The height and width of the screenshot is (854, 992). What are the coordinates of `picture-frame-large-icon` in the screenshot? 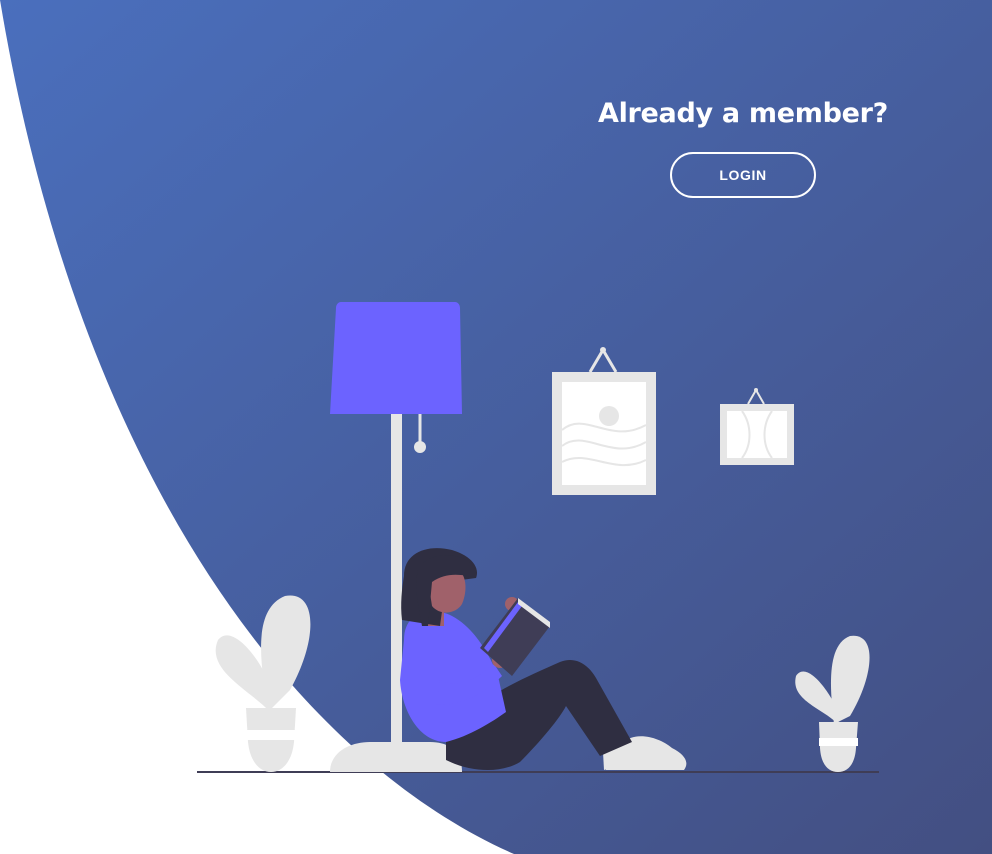 It's located at (604, 421).